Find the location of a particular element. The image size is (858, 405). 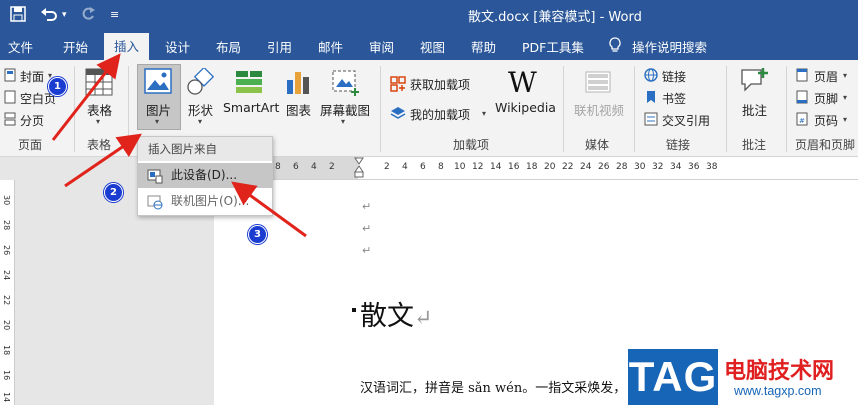

smartart-icon is located at coordinates (249, 83).